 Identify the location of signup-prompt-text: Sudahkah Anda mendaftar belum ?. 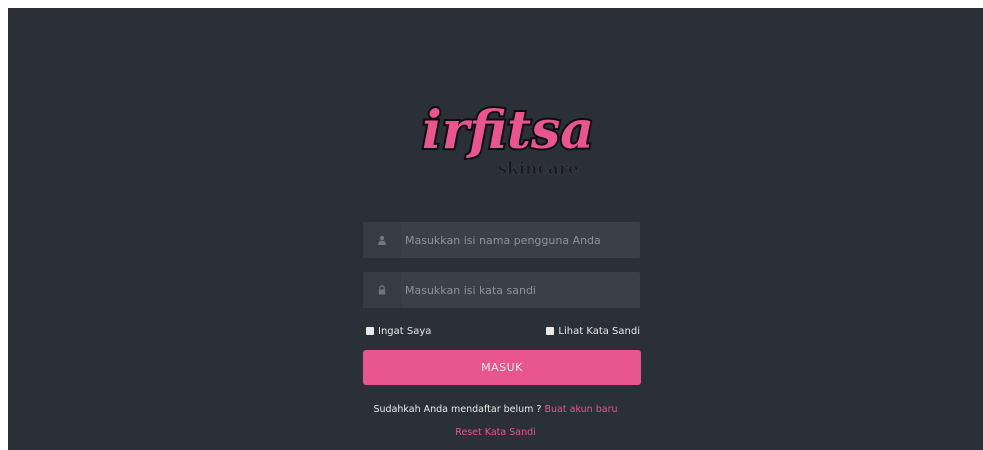
(457, 409).